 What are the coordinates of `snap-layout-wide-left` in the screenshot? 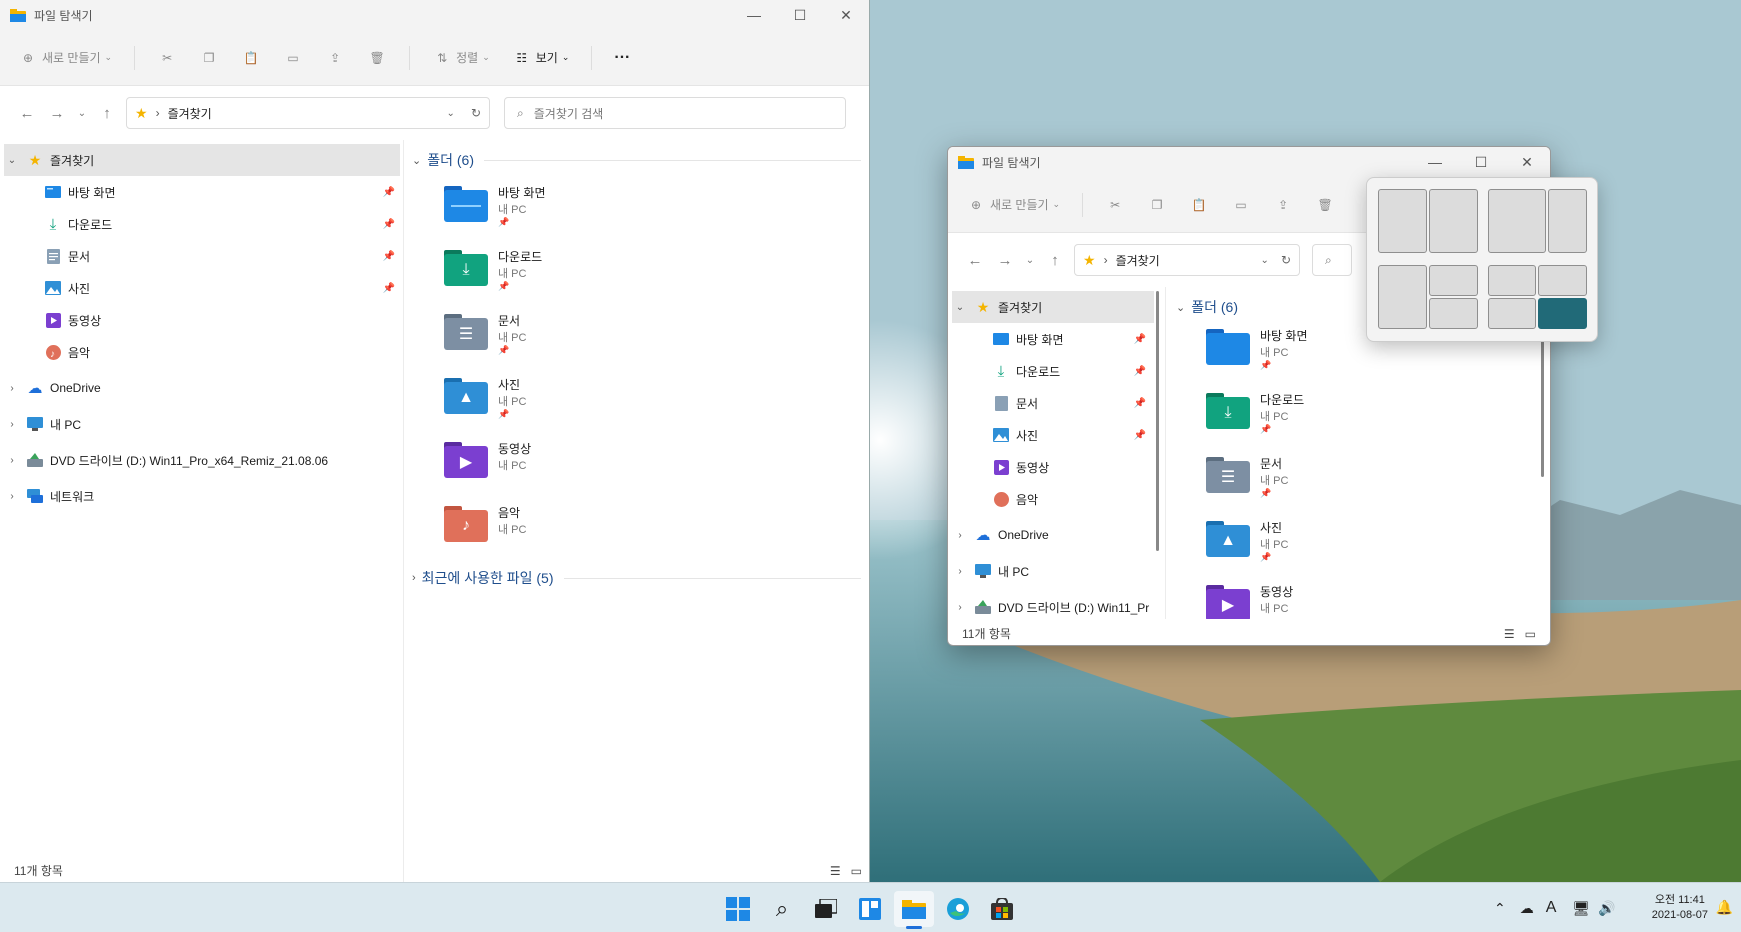 It's located at (1517, 221).